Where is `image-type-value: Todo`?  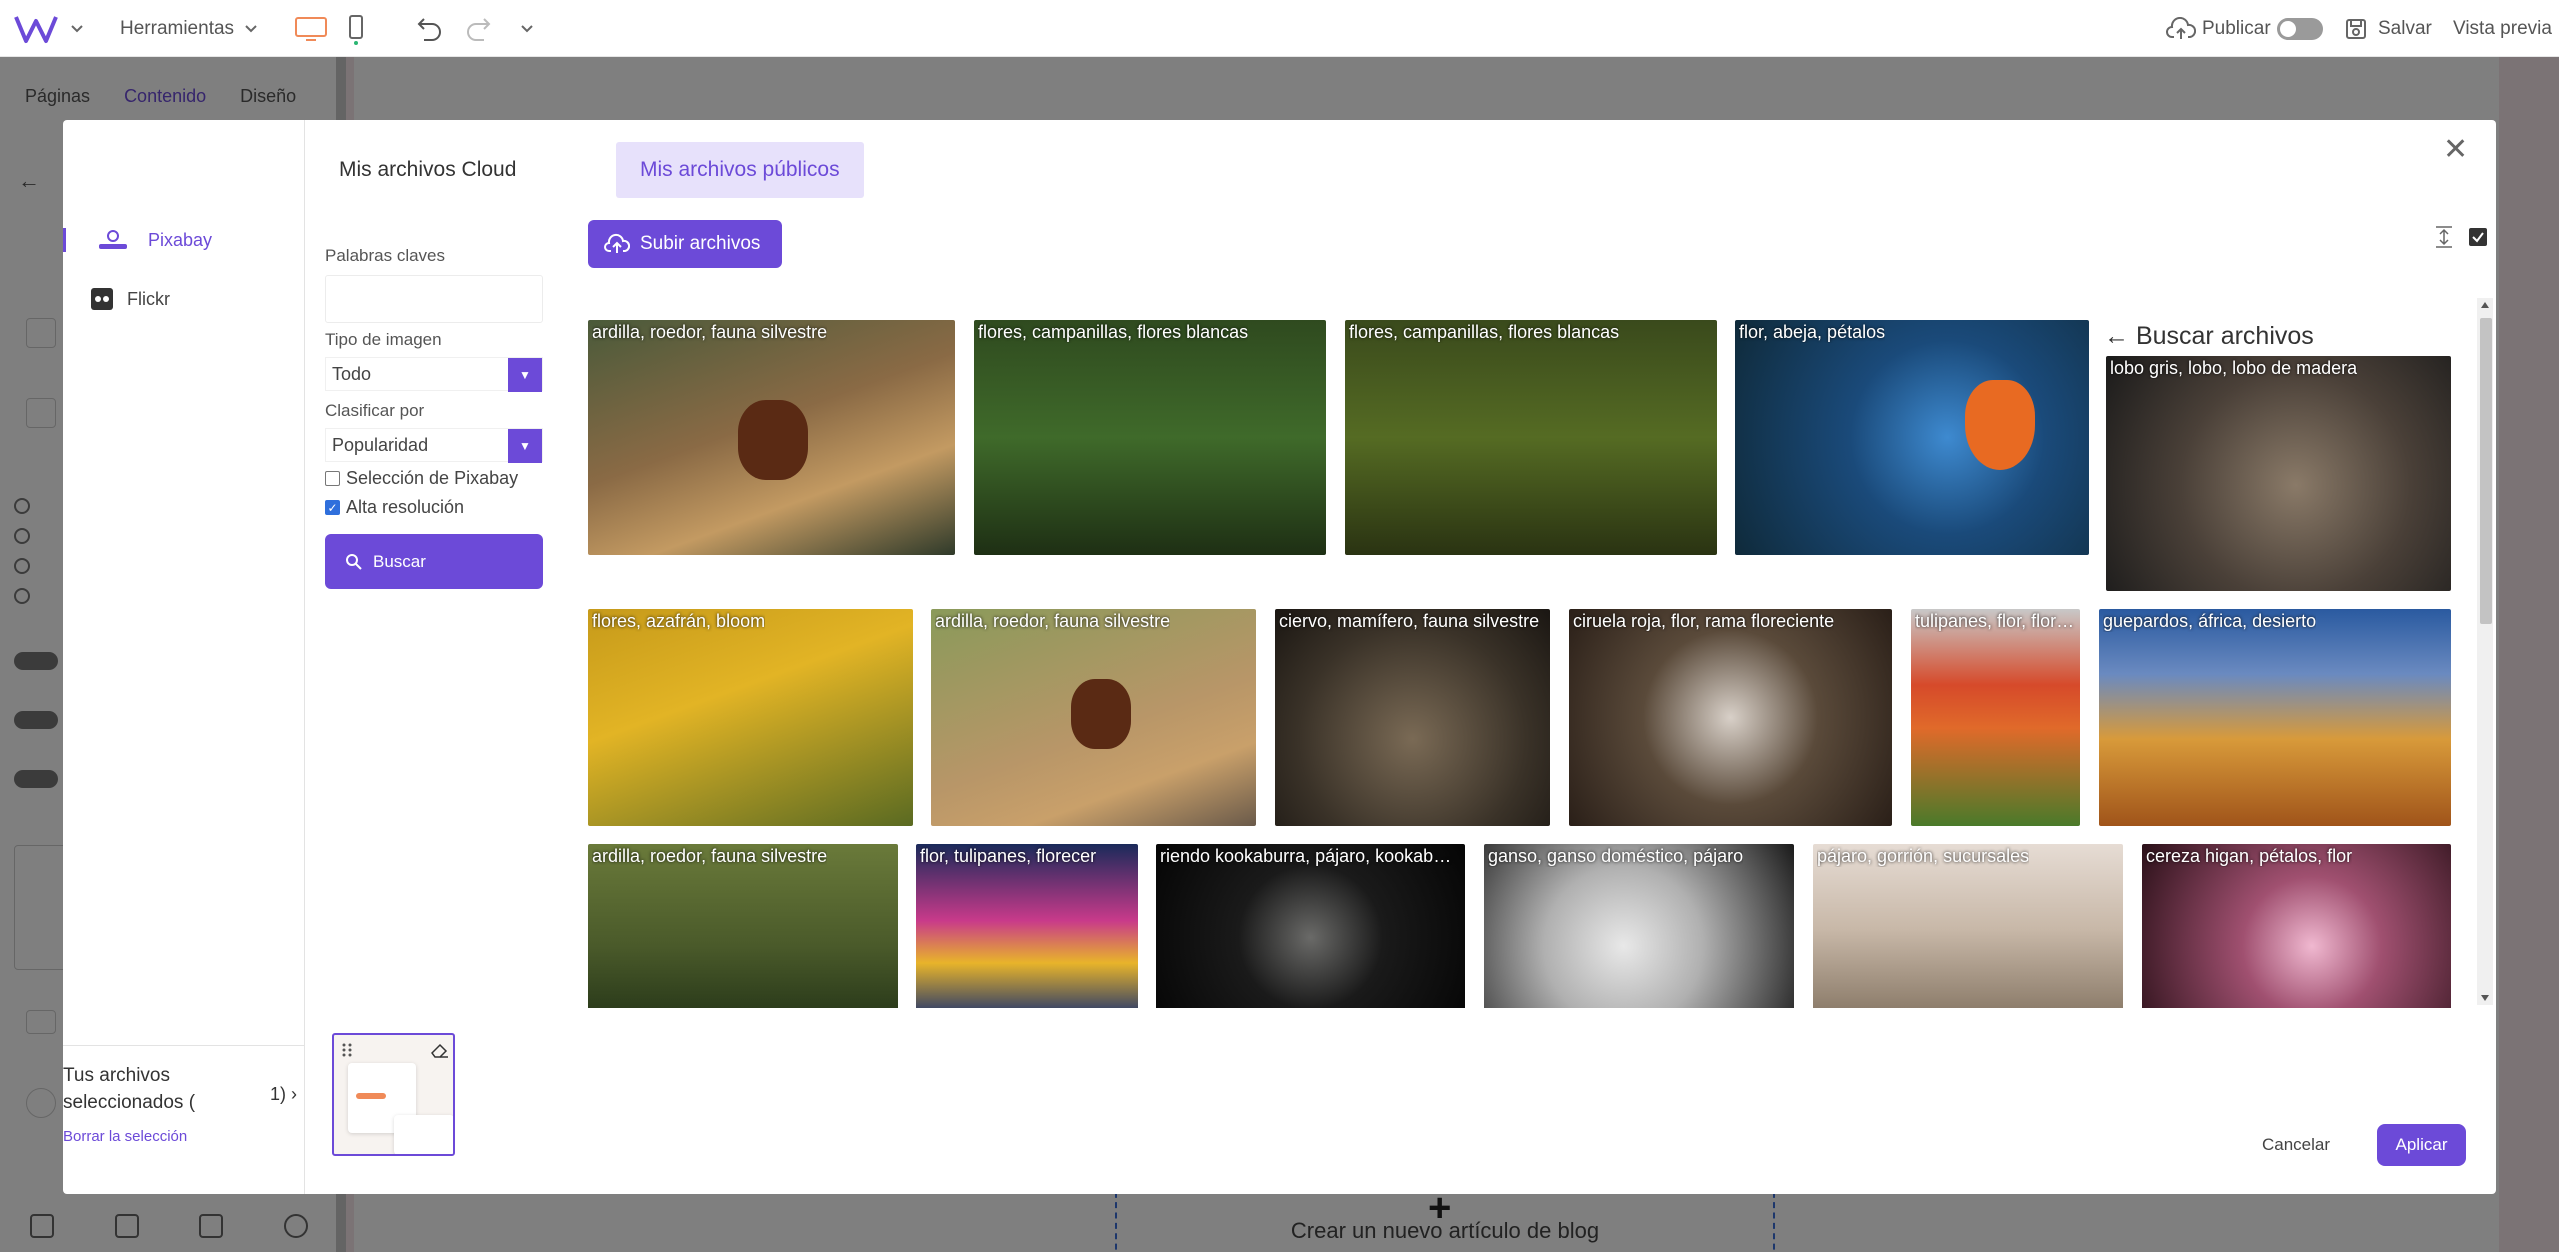
image-type-value: Todo is located at coordinates (352, 373).